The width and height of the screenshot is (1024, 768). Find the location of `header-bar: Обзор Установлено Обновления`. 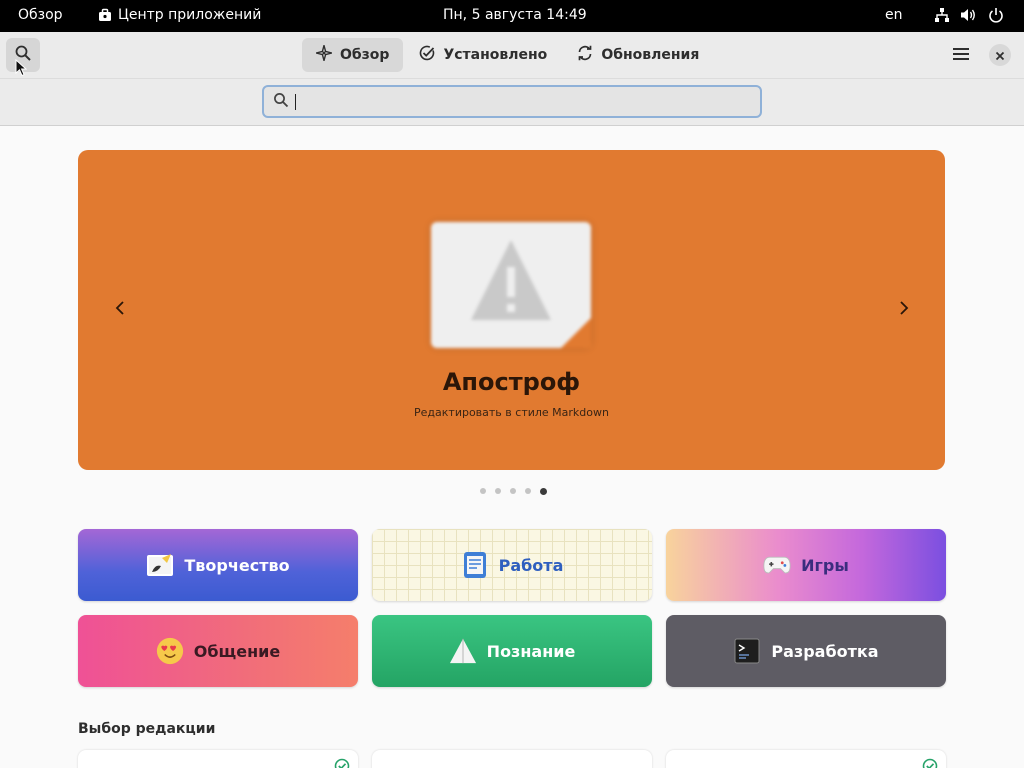

header-bar: Обзор Установлено Обновления is located at coordinates (512, 55).